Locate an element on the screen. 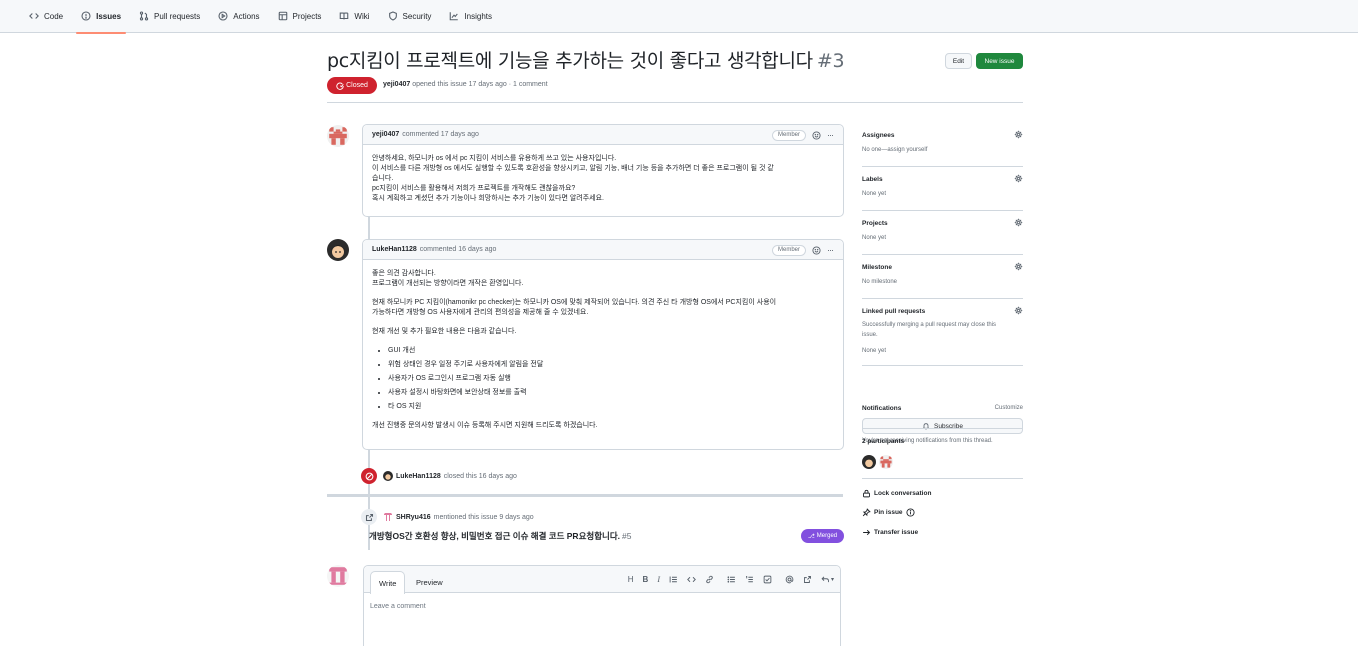 The height and width of the screenshot is (646, 1358). comment-time: commented 16 days ago is located at coordinates (458, 249).